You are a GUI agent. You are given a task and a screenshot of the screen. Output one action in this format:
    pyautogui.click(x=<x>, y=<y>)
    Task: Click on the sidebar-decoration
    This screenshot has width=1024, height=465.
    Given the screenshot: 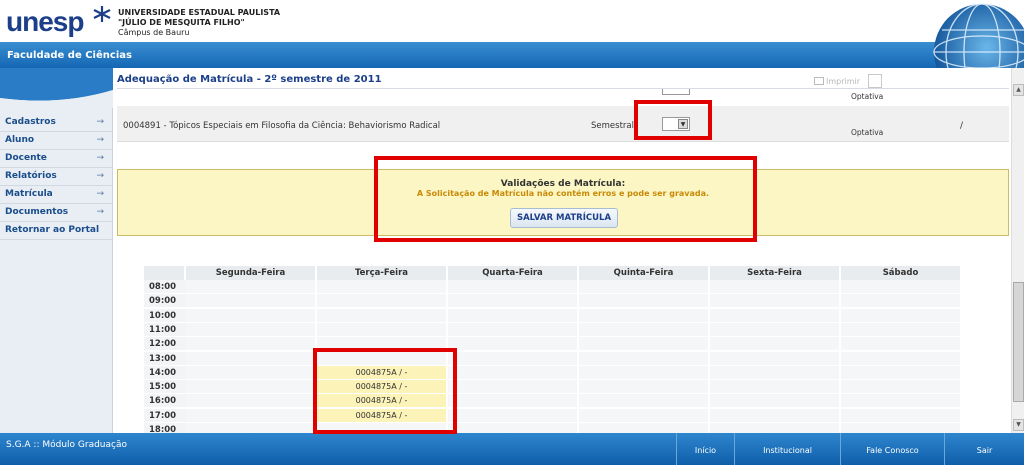 What is the action you would take?
    pyautogui.click(x=56, y=88)
    